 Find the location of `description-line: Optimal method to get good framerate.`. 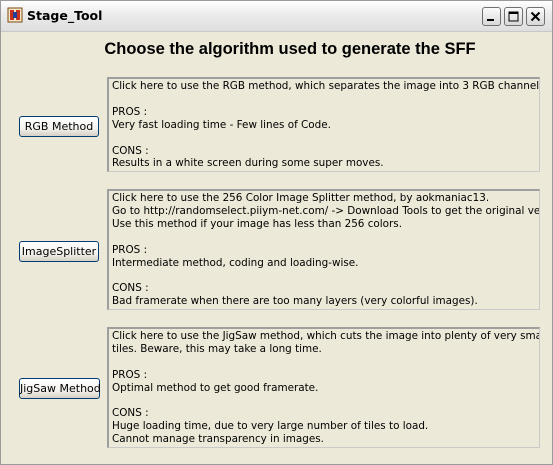

description-line: Optimal method to get good framerate. is located at coordinates (215, 387).